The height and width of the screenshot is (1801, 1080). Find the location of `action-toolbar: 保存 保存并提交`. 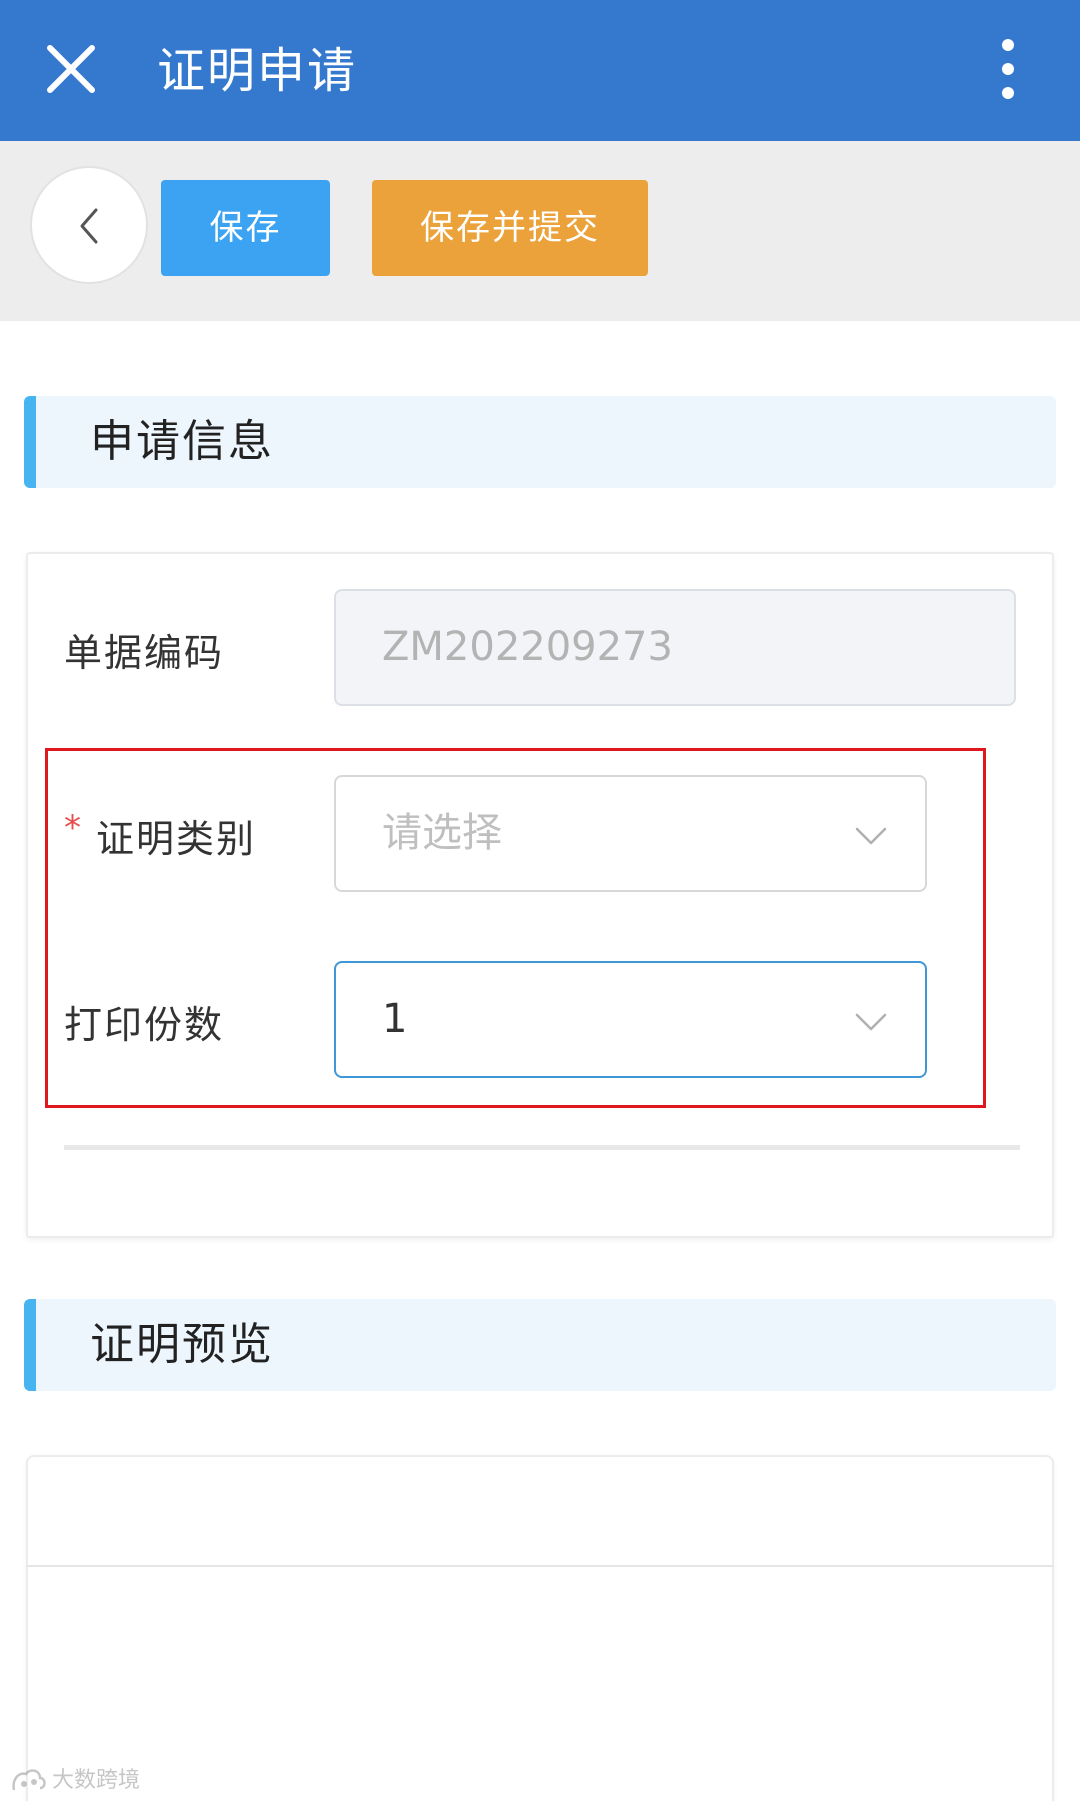

action-toolbar: 保存 保存并提交 is located at coordinates (540, 231).